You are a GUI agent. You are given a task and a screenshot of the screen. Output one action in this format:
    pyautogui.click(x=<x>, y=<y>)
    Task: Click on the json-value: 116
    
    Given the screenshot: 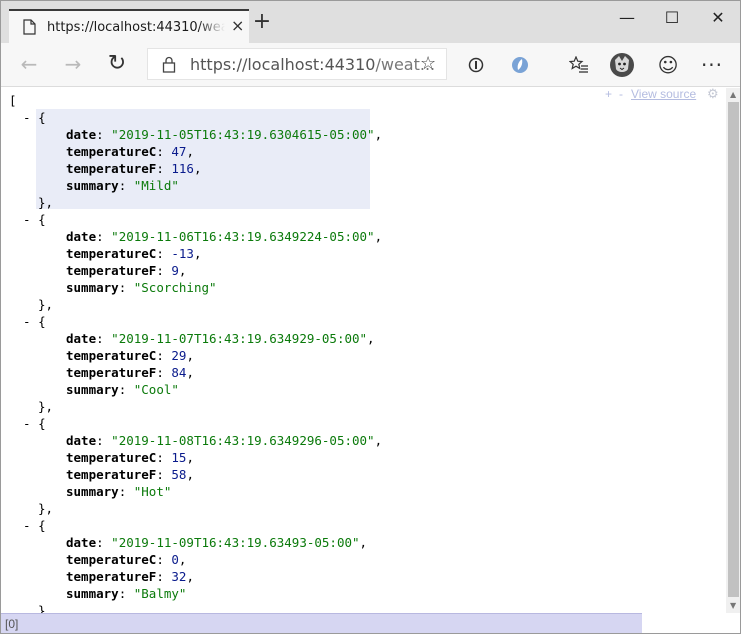 What is the action you would take?
    pyautogui.click(x=182, y=168)
    